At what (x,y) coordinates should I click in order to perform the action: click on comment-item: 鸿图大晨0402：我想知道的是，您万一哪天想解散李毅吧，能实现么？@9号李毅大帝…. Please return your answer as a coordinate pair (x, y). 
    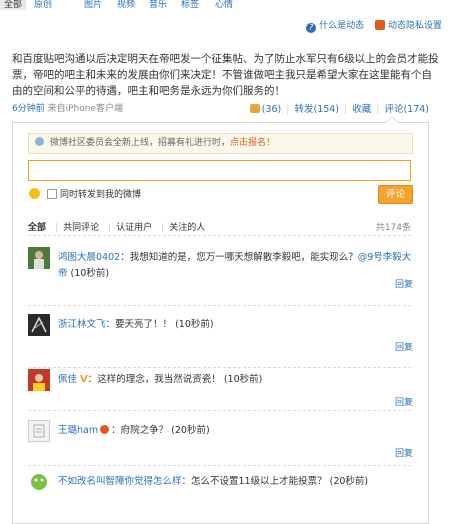
    Looking at the image, I should click on (220, 272).